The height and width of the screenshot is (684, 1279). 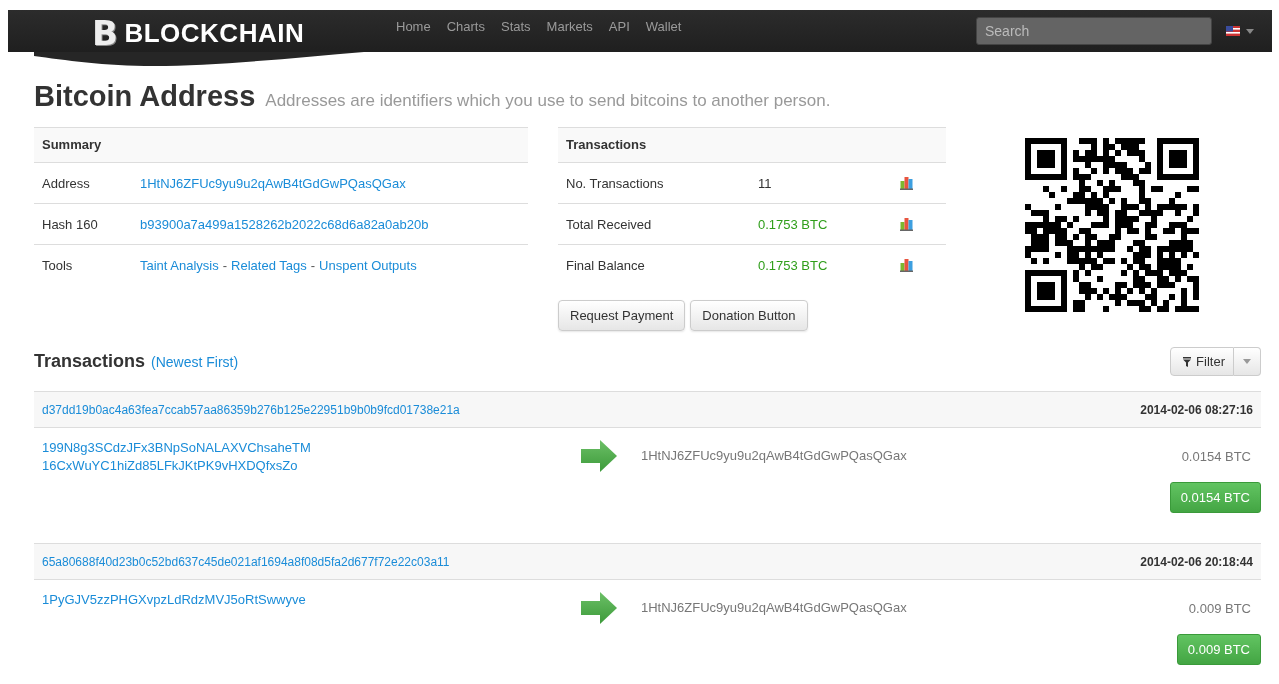 I want to click on nav-link: Wallet, so click(x=663, y=26).